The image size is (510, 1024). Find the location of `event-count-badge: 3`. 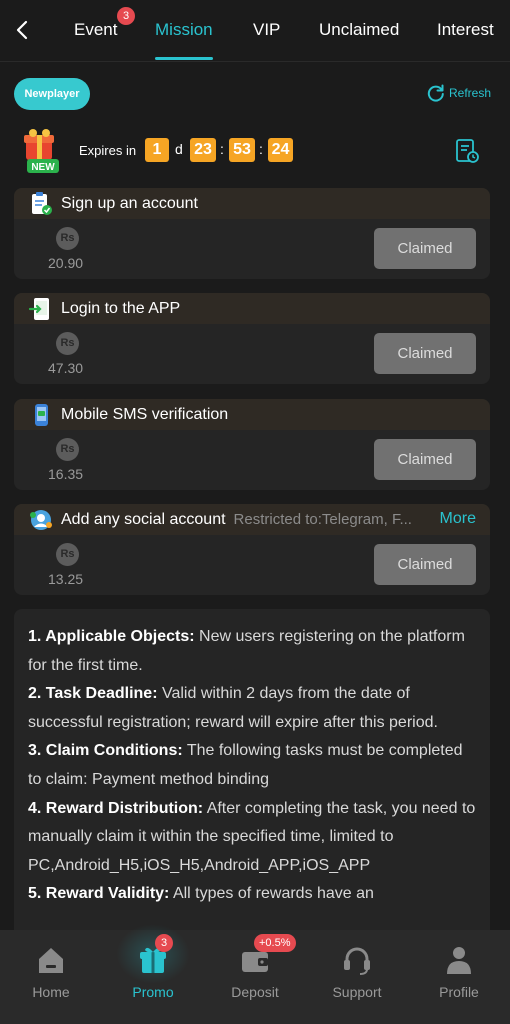

event-count-badge: 3 is located at coordinates (126, 16).